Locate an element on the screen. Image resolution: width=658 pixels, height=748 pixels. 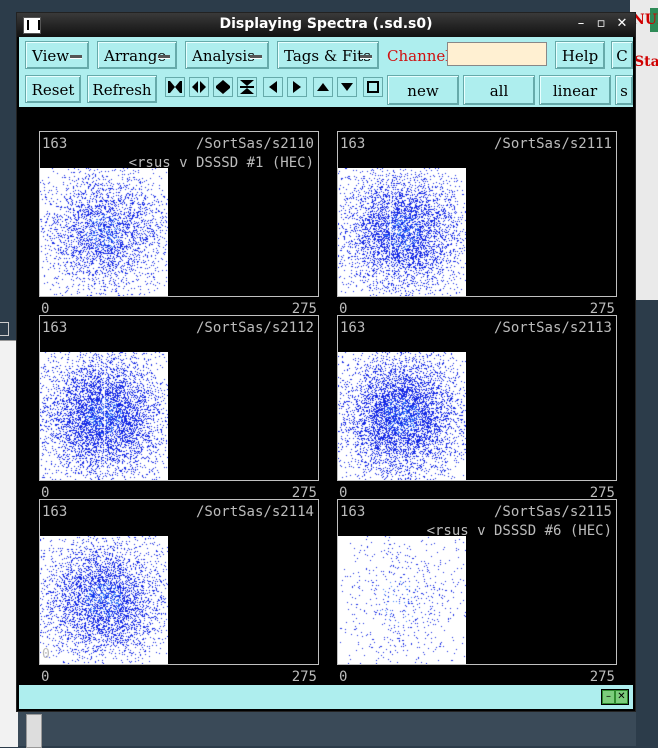
window-title: Displaying Spectra (.sd.s0) is located at coordinates (326, 24).